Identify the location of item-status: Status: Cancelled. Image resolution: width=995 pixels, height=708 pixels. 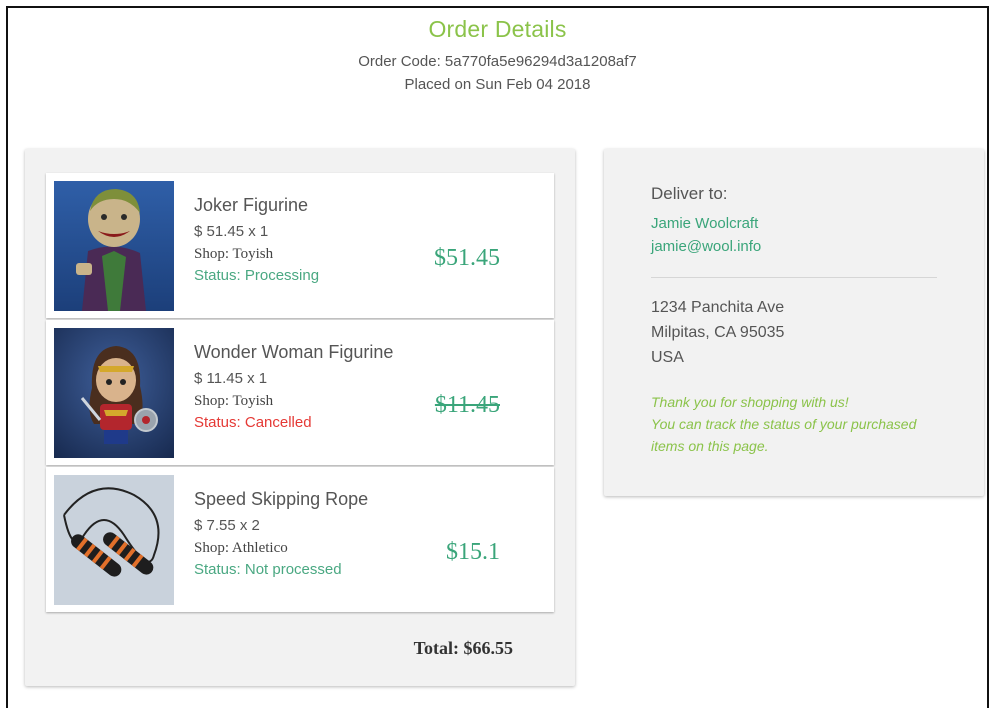
(253, 422).